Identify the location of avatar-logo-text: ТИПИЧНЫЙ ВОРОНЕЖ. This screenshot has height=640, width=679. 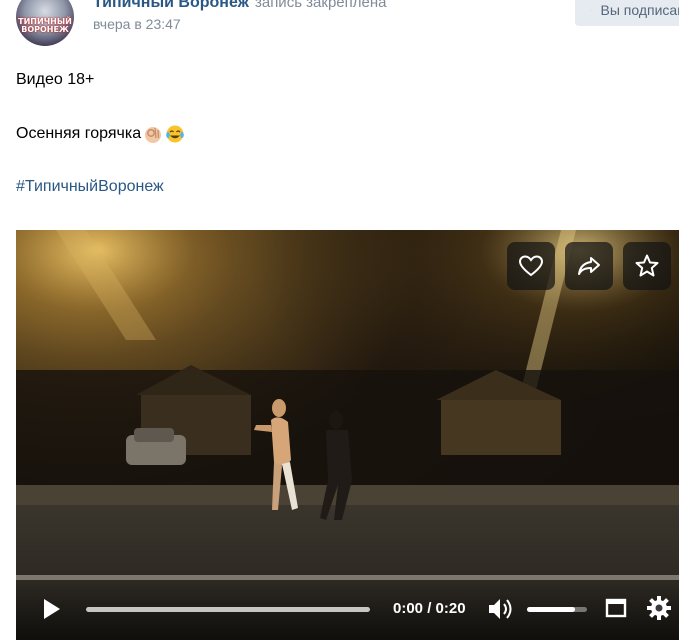
(45, 25).